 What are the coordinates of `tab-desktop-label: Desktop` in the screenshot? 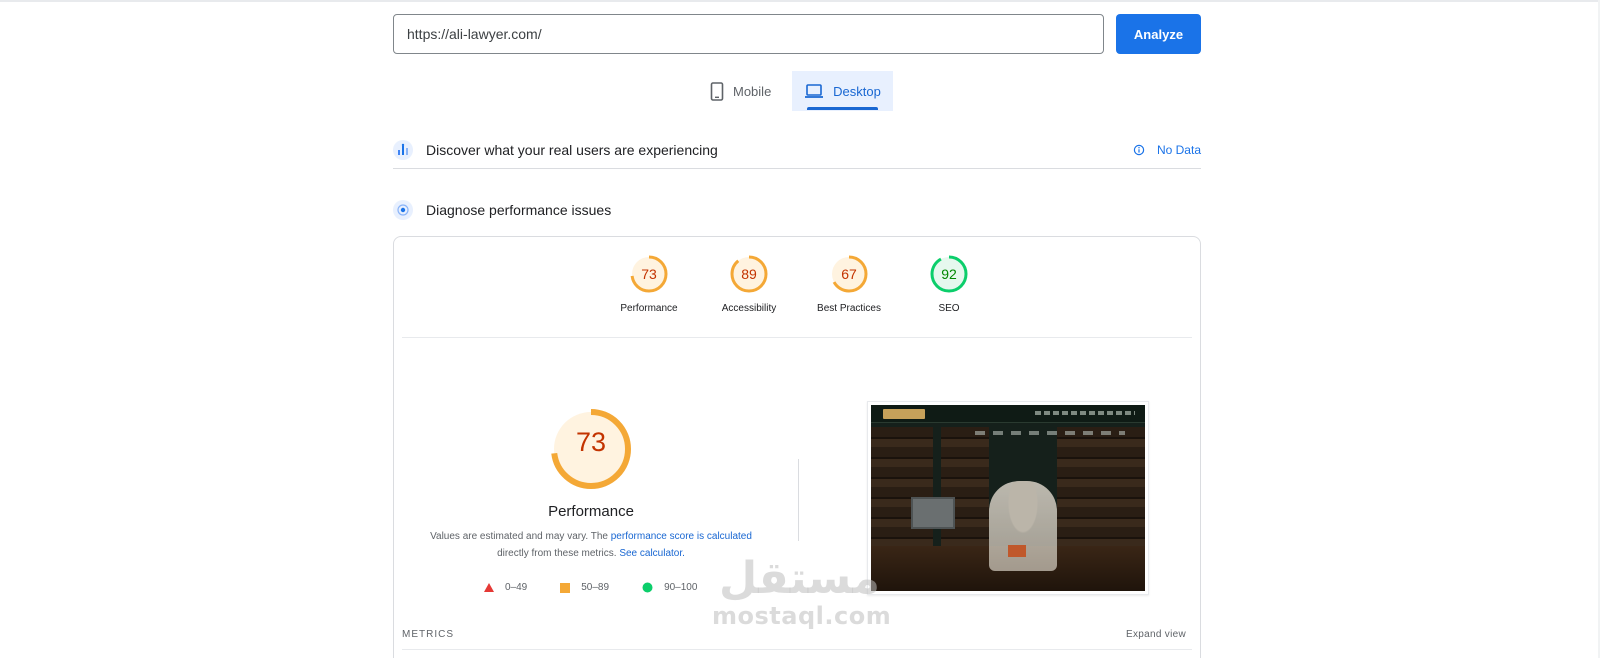 It's located at (857, 91).